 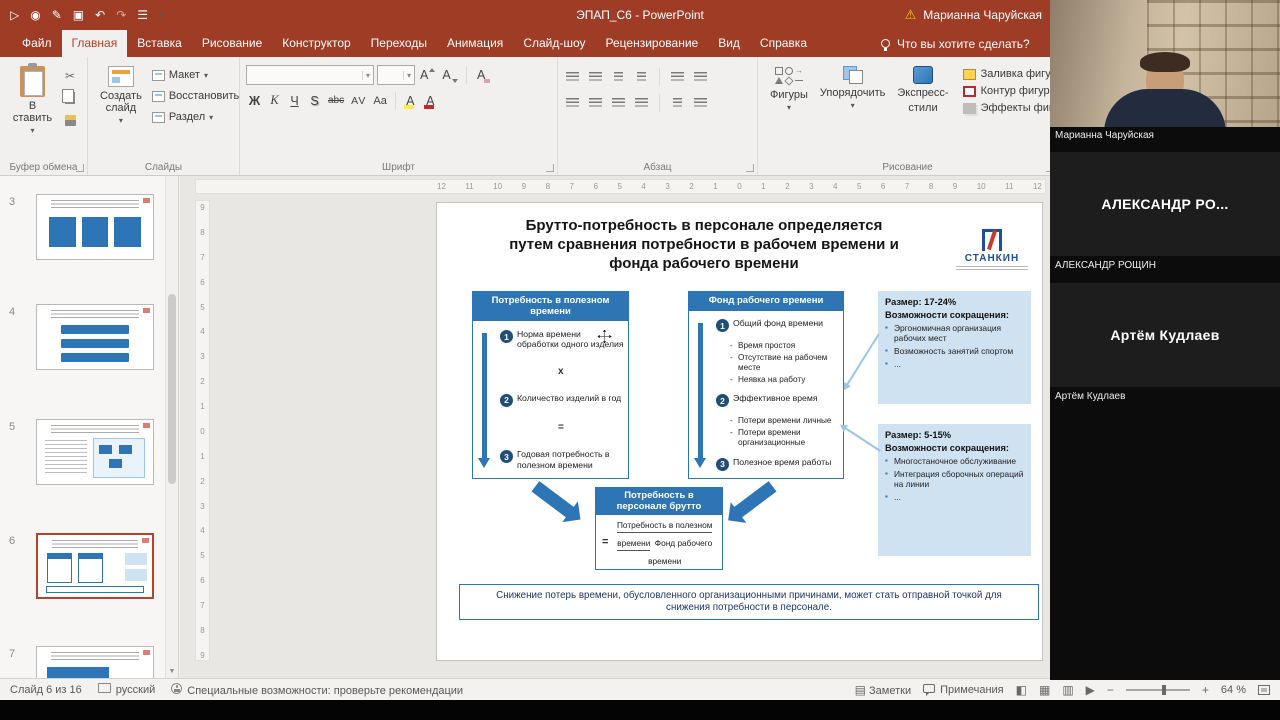 What do you see at coordinates (750, 168) in the screenshot?
I see `paragraph-dialog-launcher-icon` at bounding box center [750, 168].